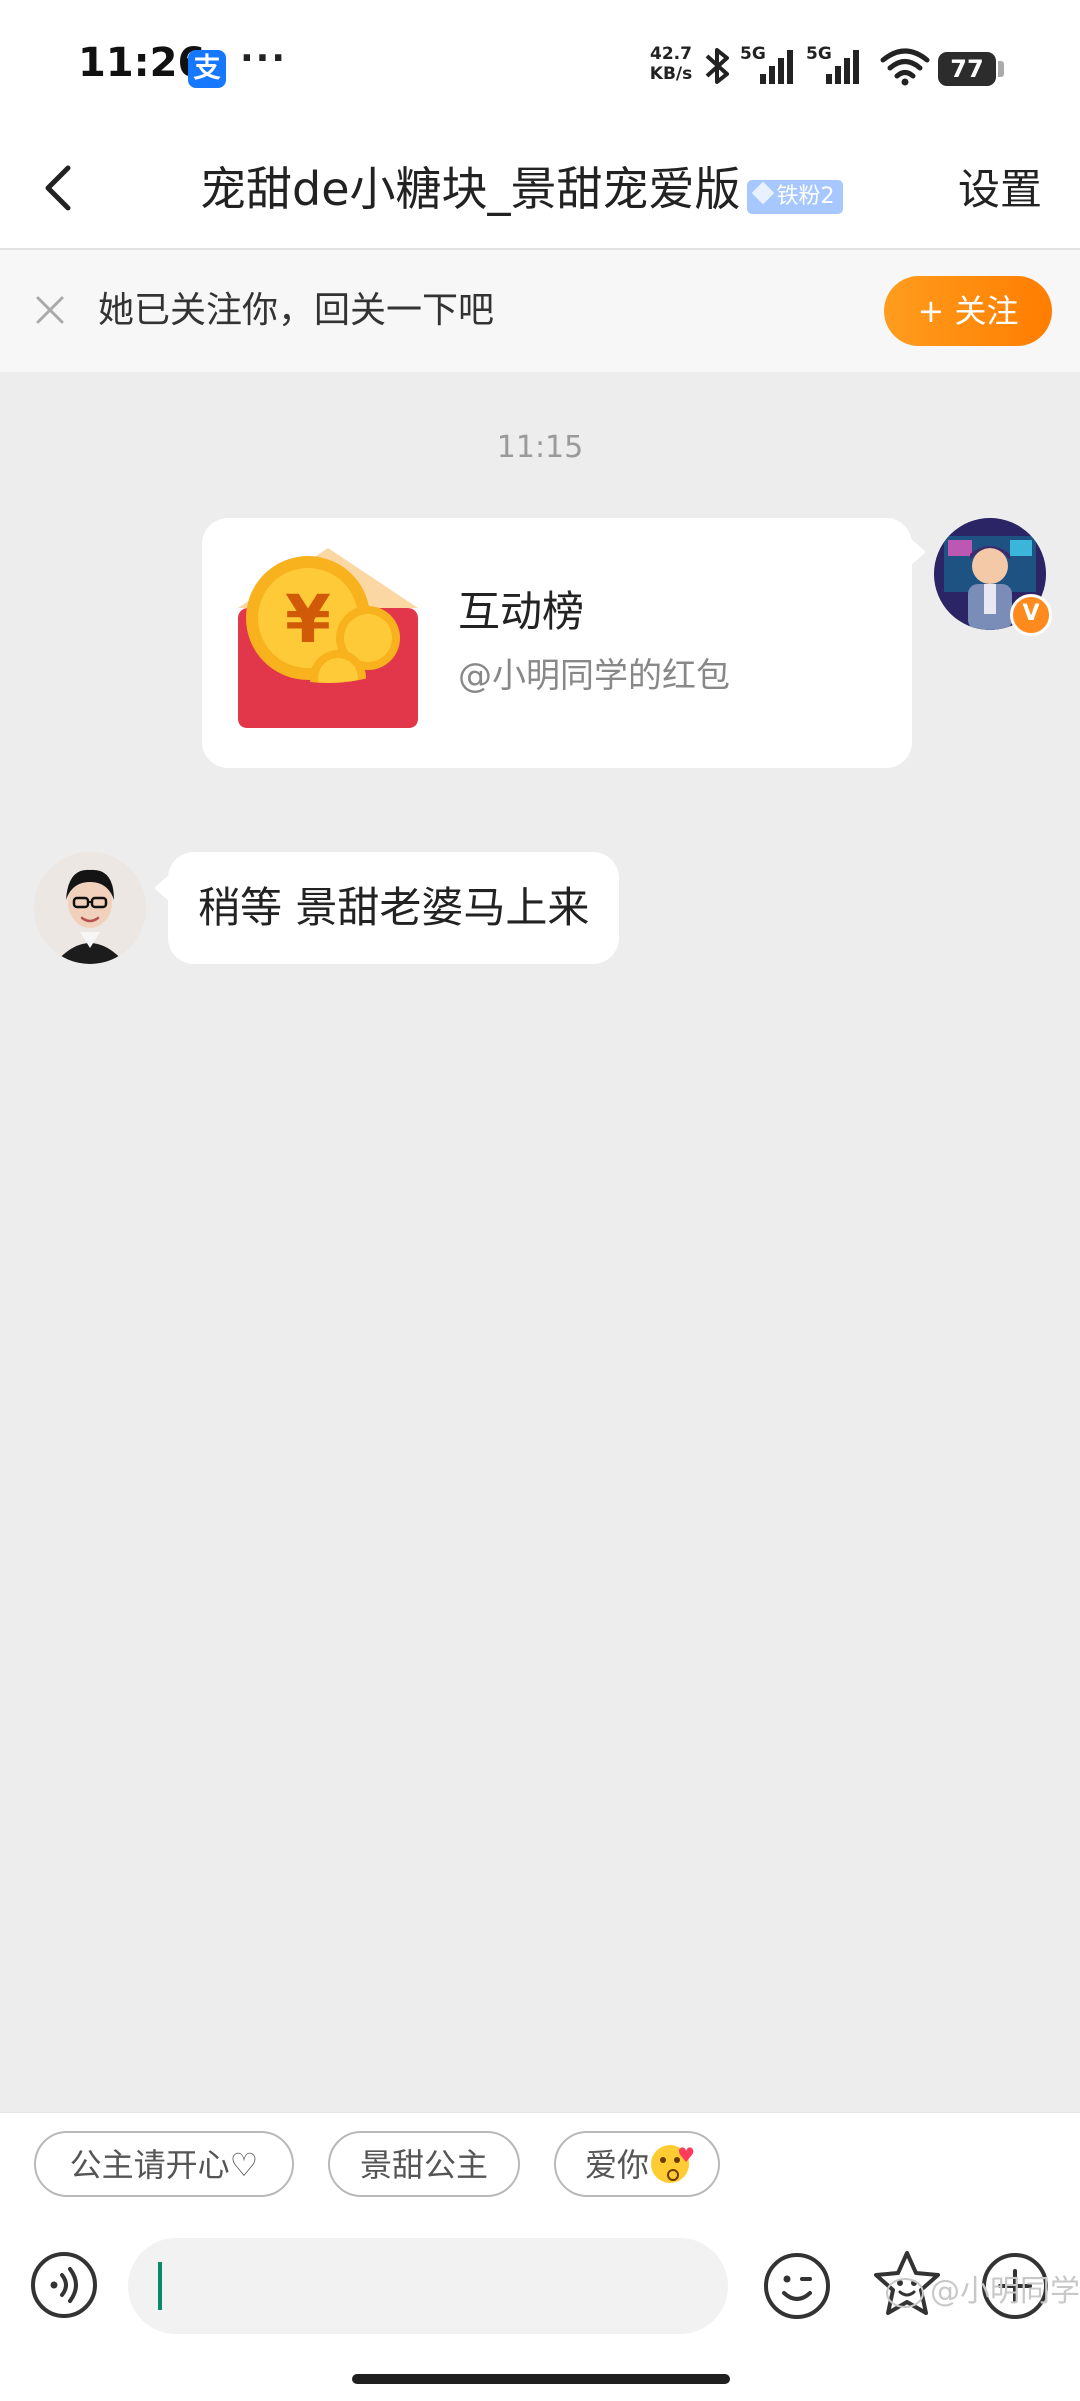  I want to click on red-packet-icon: ¥, so click(328, 638).